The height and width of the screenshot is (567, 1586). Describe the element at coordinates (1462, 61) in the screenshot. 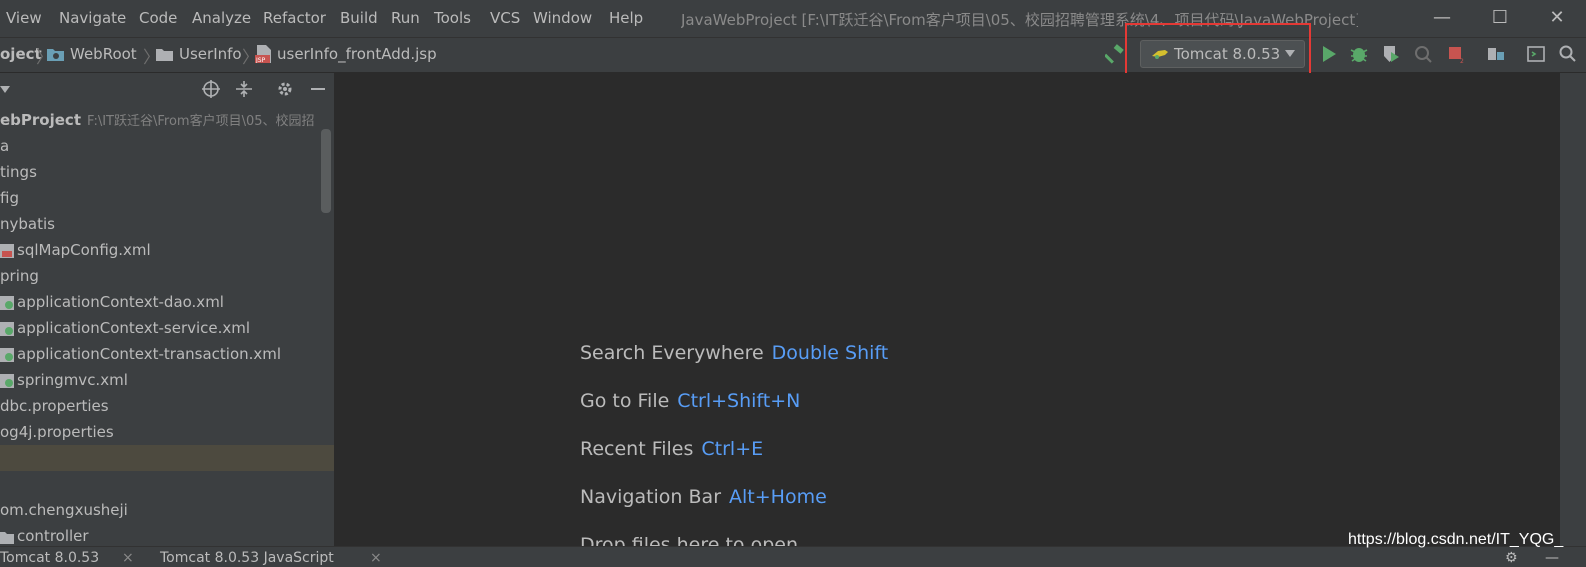

I see `svg-text: 2` at that location.